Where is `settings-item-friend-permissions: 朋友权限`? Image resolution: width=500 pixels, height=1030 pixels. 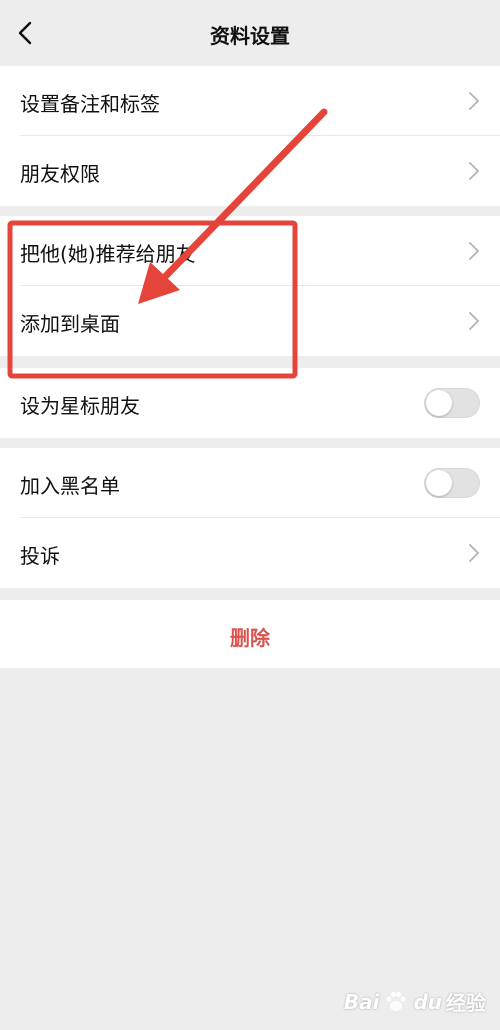 settings-item-friend-permissions: 朋友权限 is located at coordinates (250, 171).